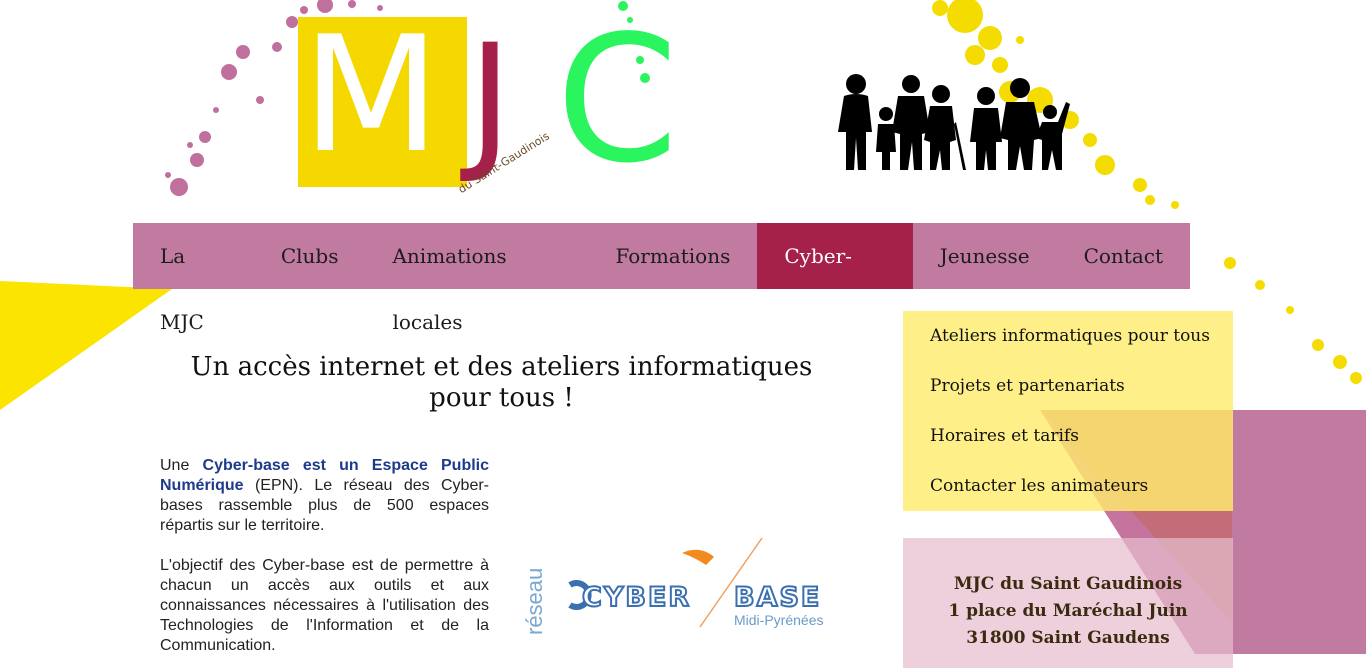  I want to click on nav-item-formations: Formations, so click(672, 256).